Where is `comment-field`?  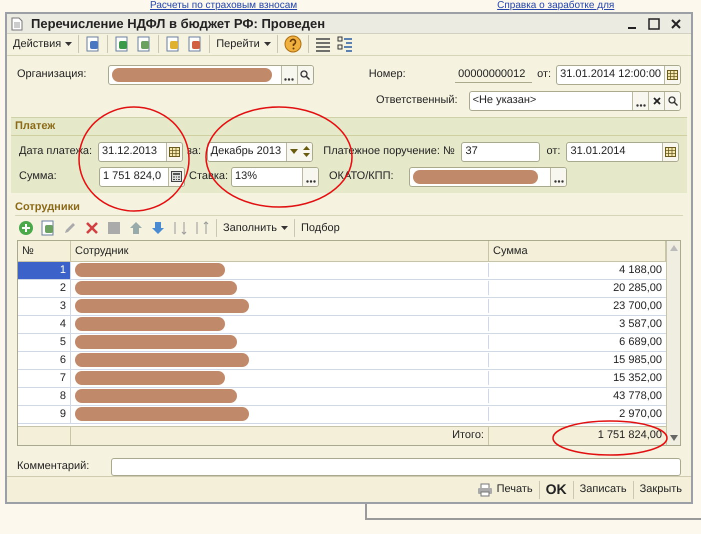
comment-field is located at coordinates (396, 467).